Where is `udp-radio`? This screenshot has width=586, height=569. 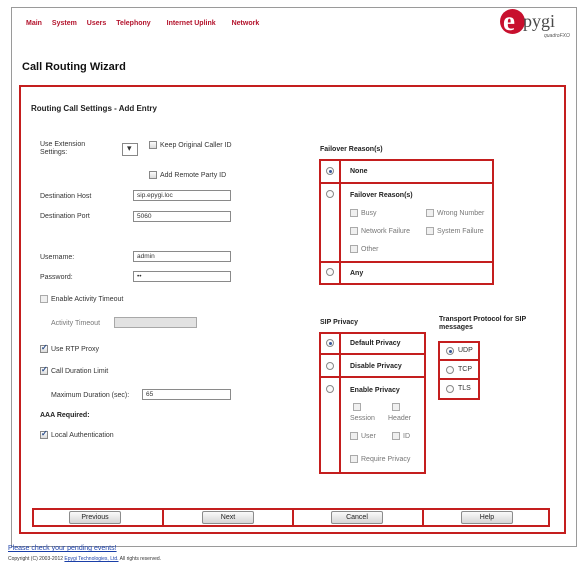 udp-radio is located at coordinates (450, 351).